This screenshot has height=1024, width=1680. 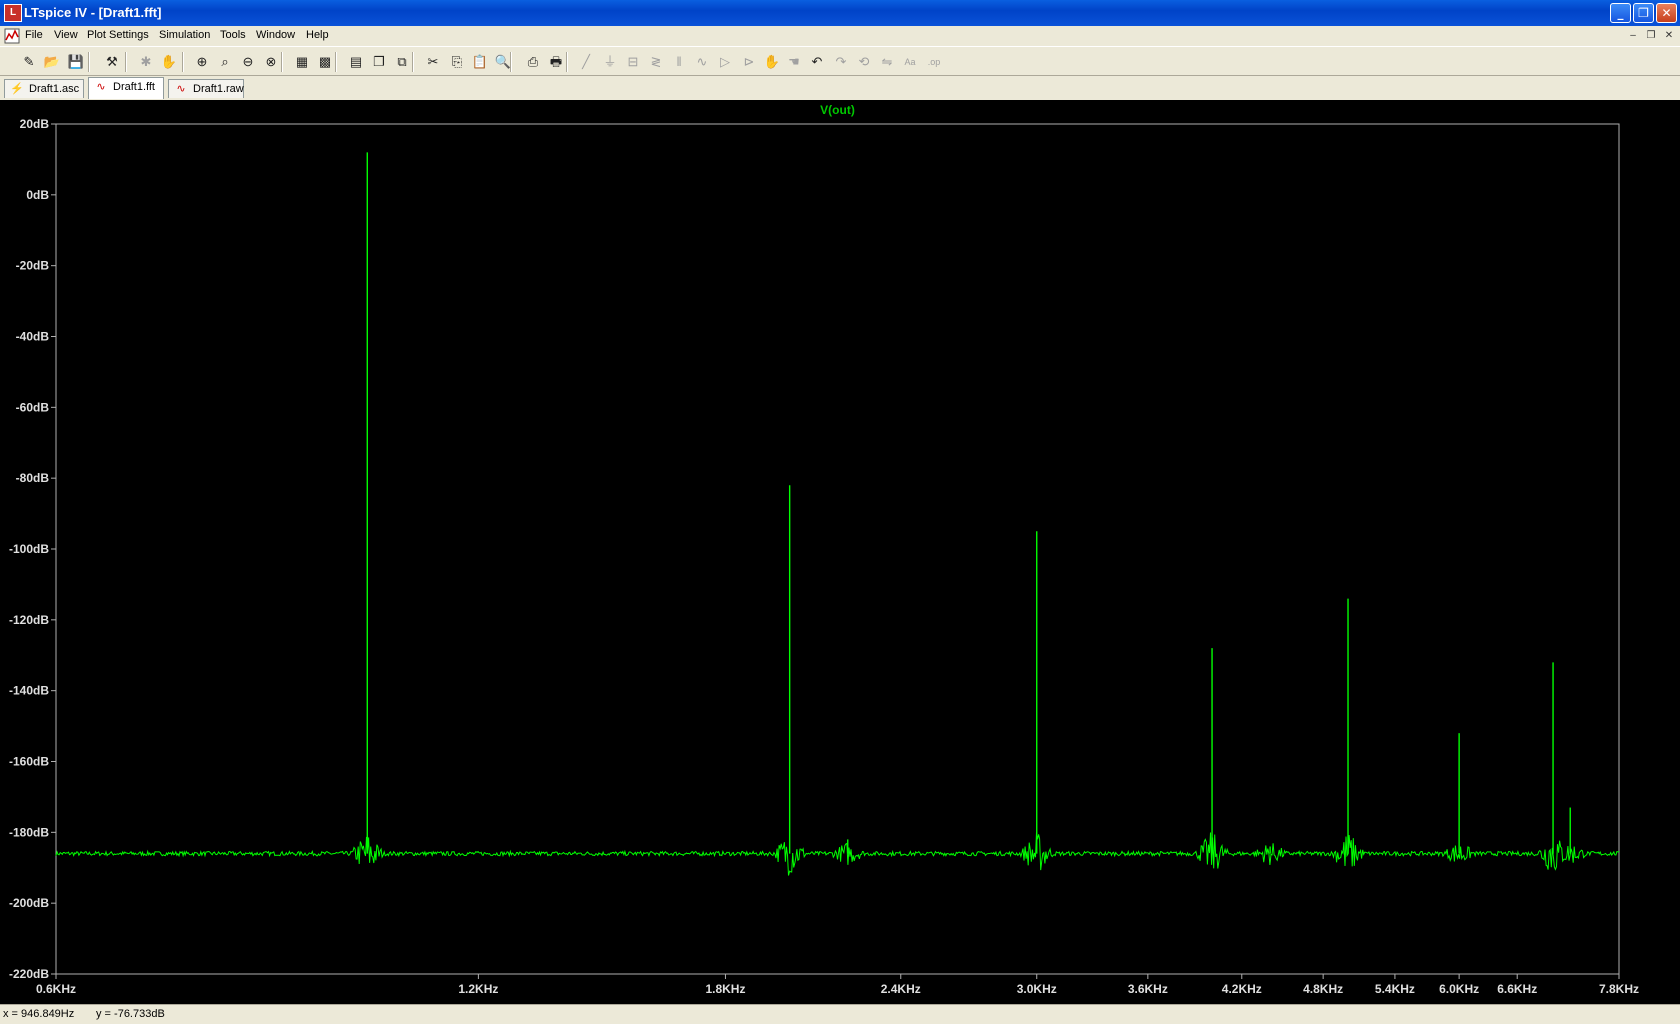 What do you see at coordinates (225, 62) in the screenshot?
I see `pan-icon: ⌕` at bounding box center [225, 62].